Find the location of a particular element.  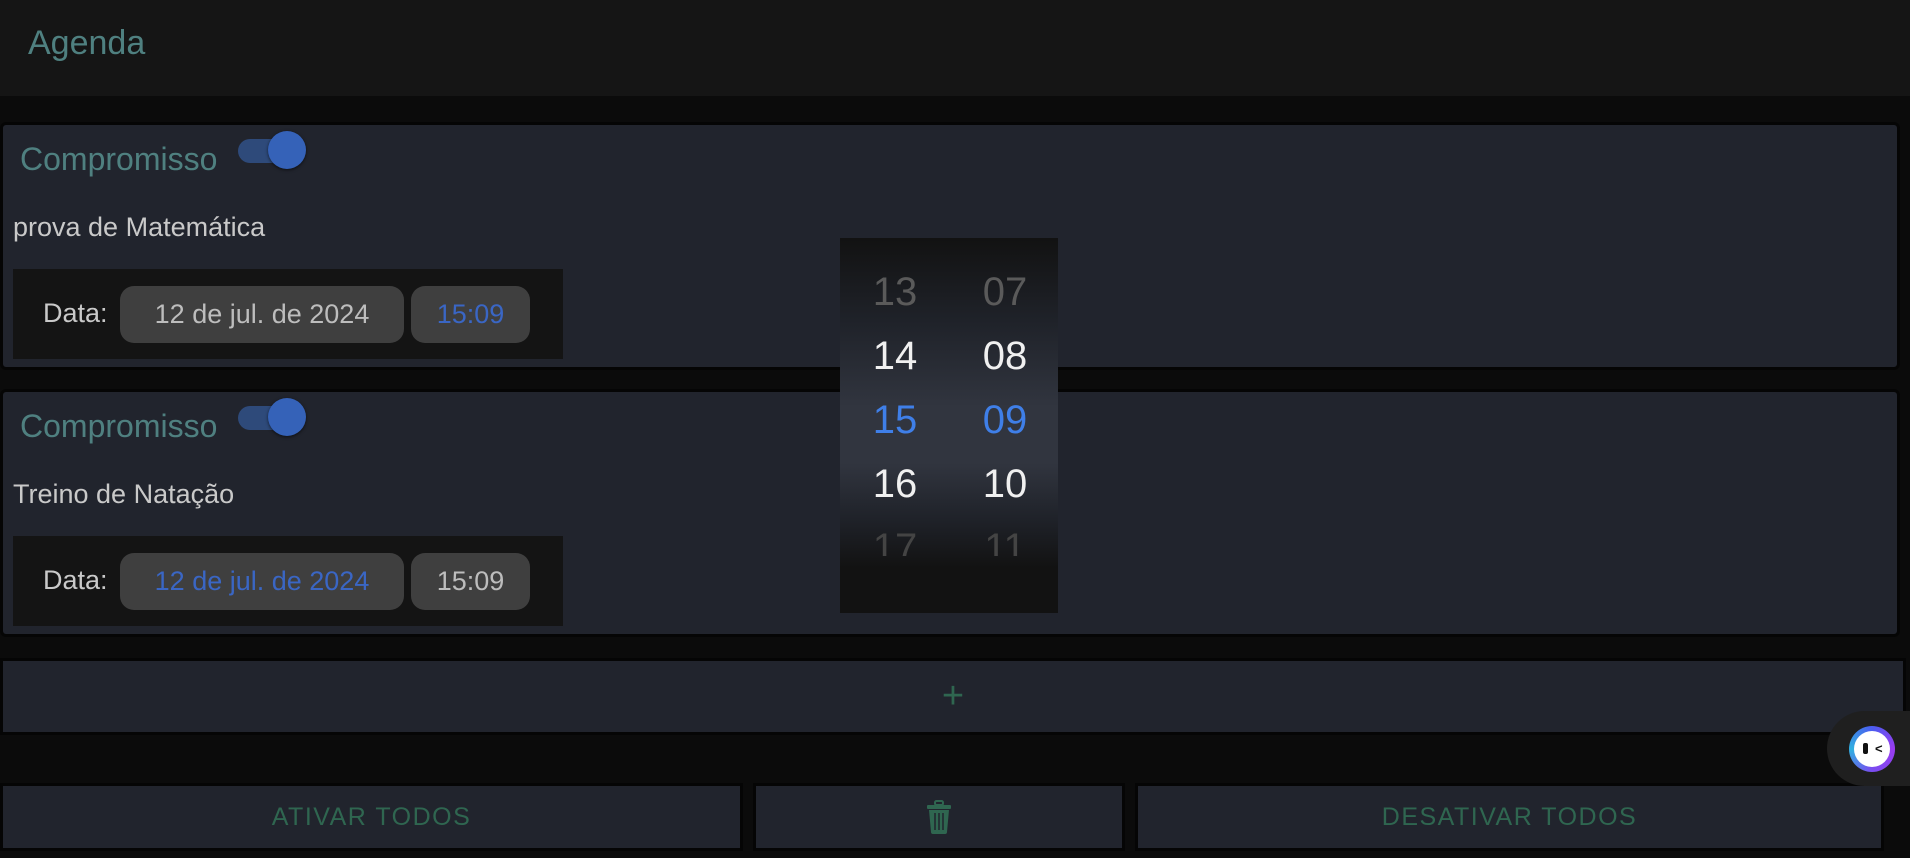

assistant-widget: < is located at coordinates (1868, 748).